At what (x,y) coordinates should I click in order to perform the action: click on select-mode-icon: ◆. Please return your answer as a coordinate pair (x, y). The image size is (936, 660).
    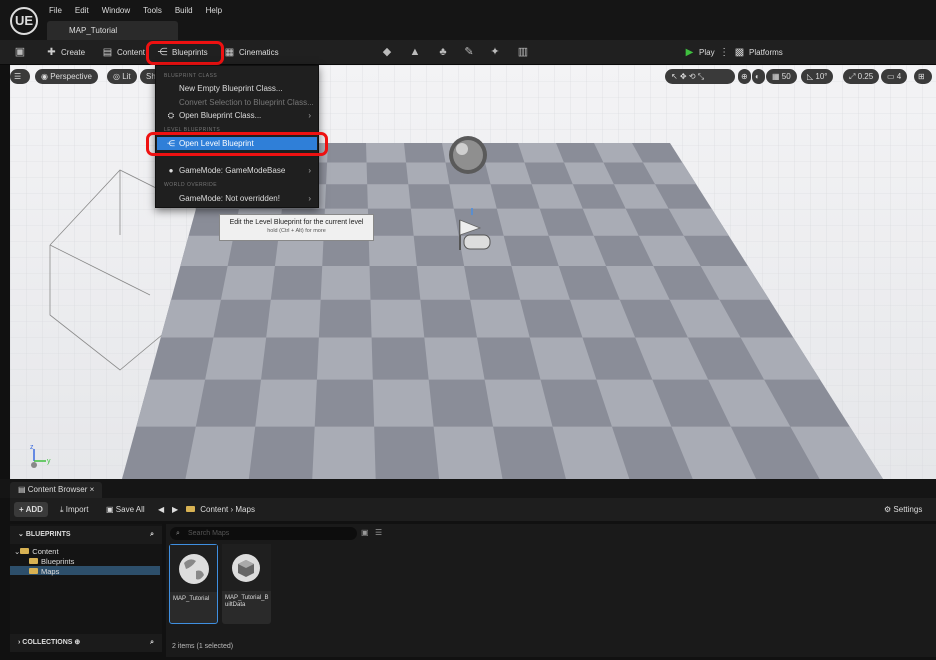
    Looking at the image, I should click on (387, 52).